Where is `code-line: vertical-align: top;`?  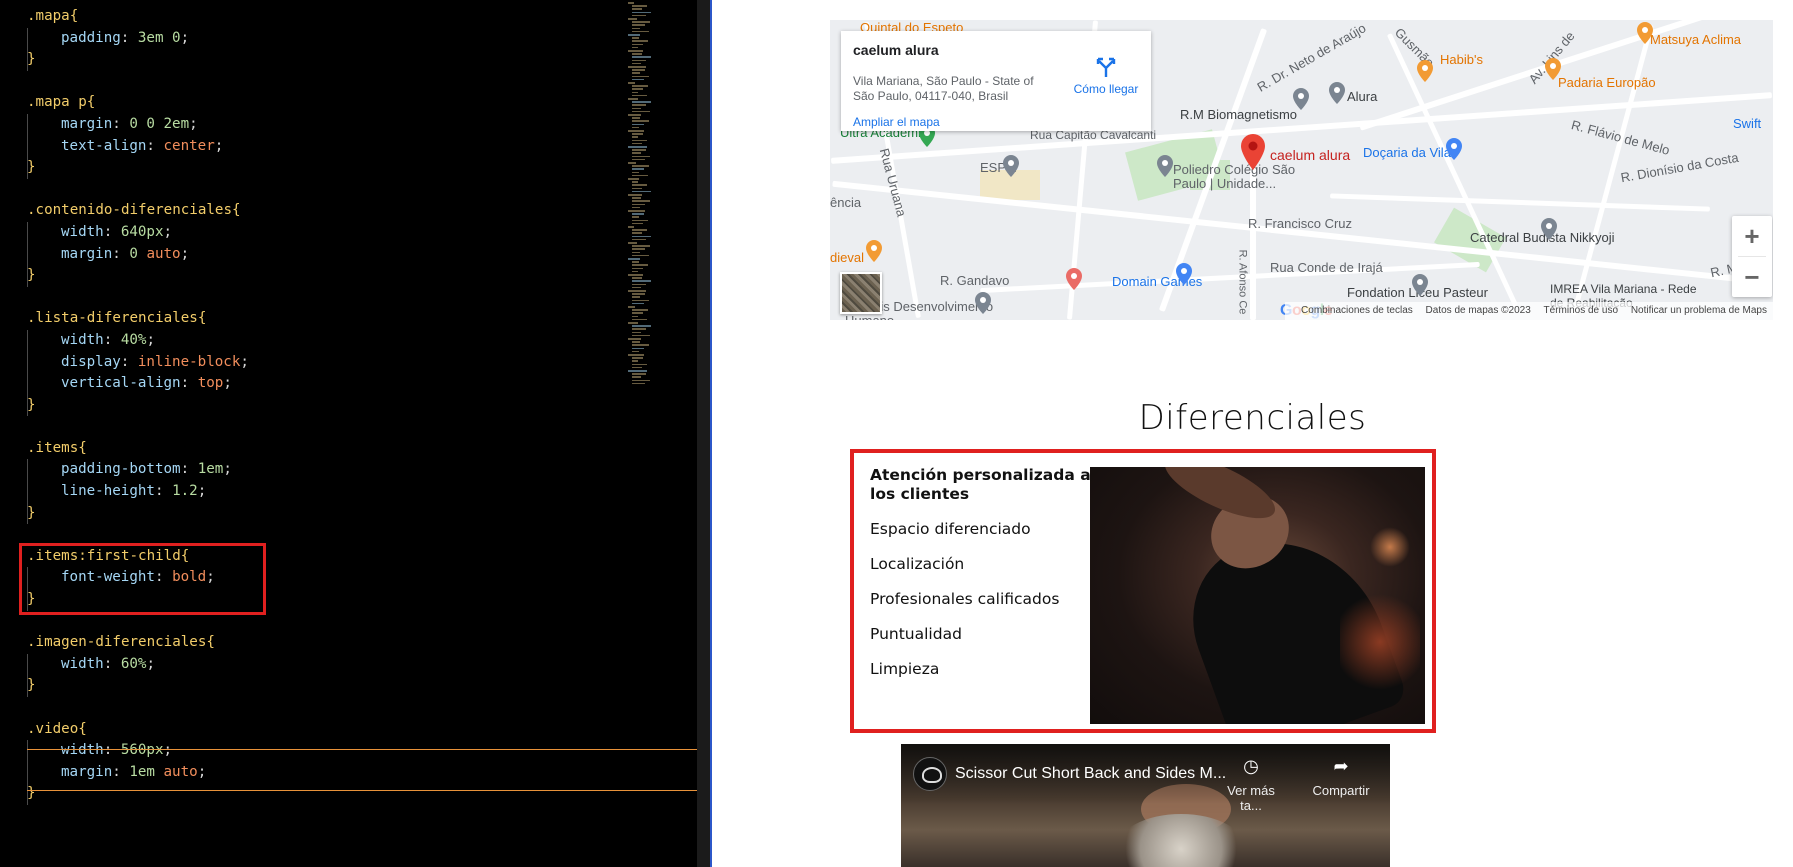
code-line: vertical-align: top; is located at coordinates (320, 384).